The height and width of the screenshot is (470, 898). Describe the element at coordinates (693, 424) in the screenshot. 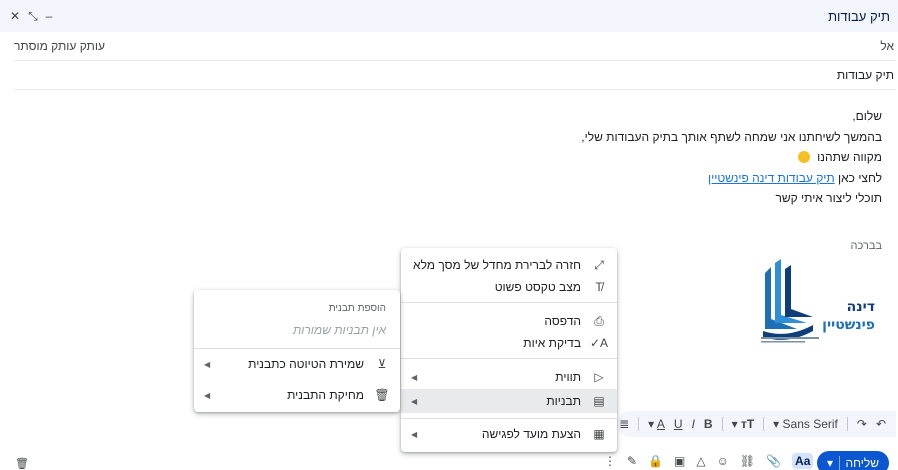

I see `italic-icon: I` at that location.